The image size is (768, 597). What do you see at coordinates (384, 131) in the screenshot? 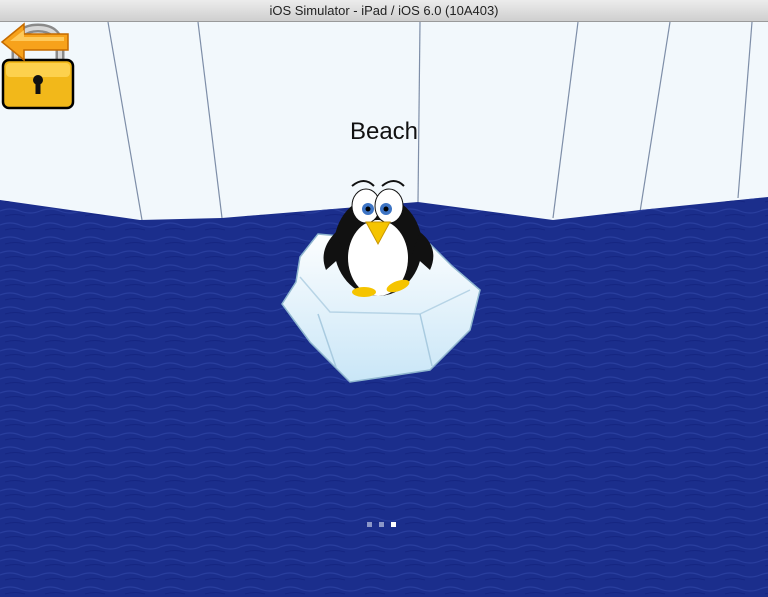
I see `level-title: Beach` at bounding box center [384, 131].